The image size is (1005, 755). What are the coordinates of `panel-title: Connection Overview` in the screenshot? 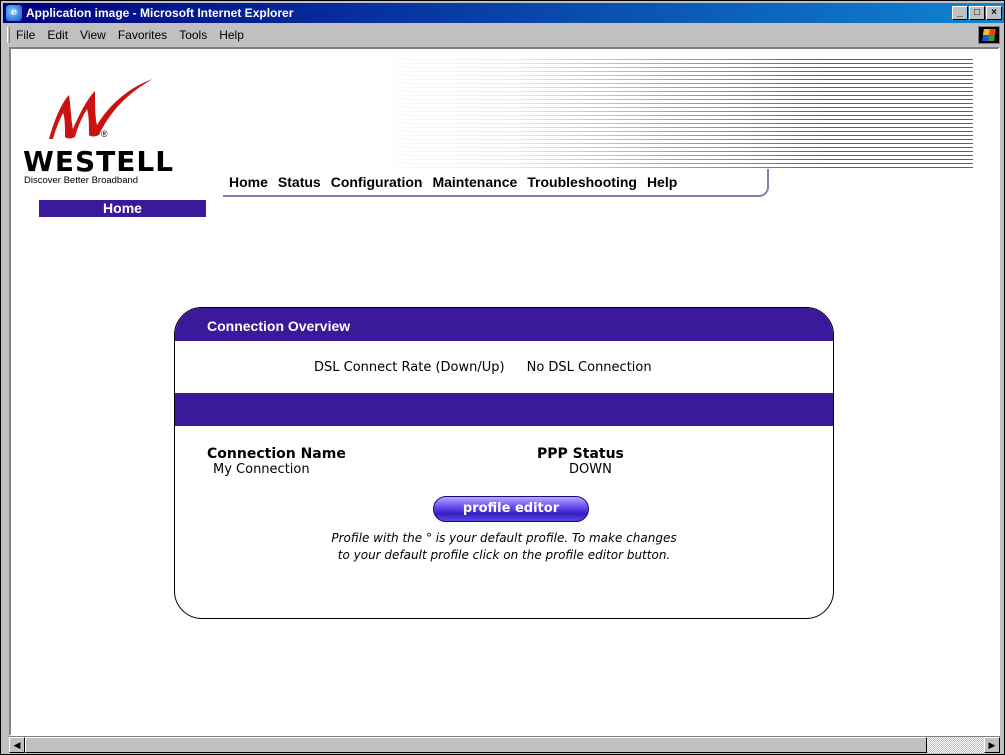 It's located at (504, 324).